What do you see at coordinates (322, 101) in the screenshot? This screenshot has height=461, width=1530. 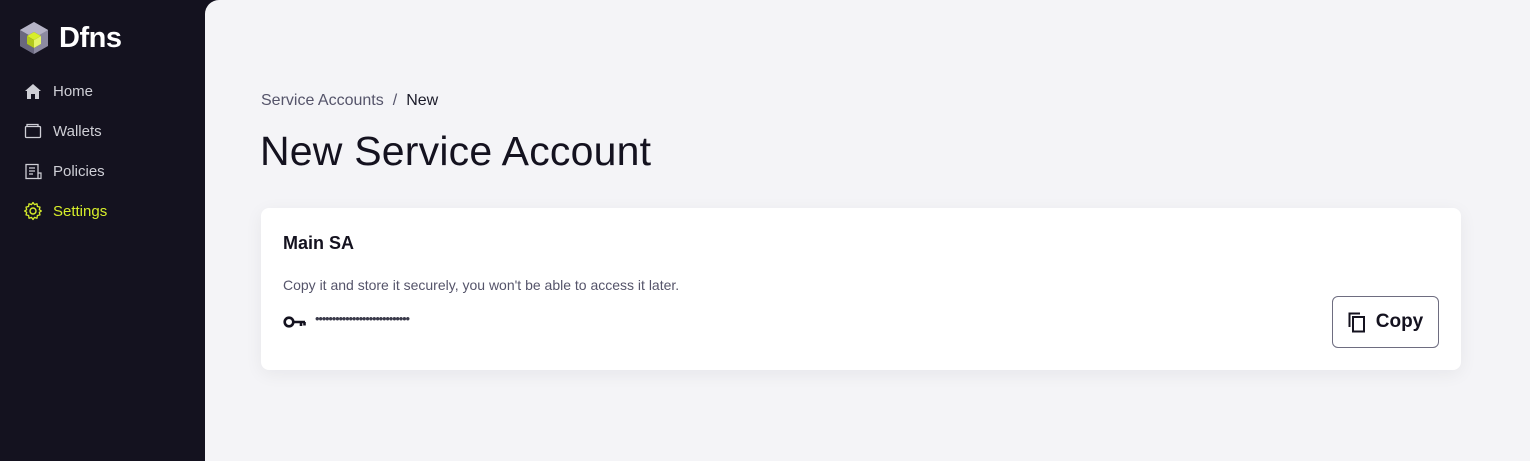 I see `breadcrumb-link-service-accounts: Service Accounts` at bounding box center [322, 101].